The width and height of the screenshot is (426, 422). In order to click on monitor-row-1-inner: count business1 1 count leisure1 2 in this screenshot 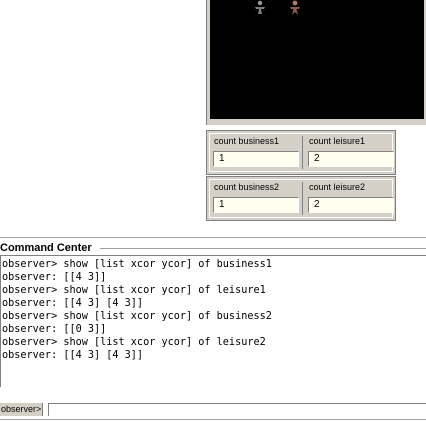, I will do `click(302, 152)`.